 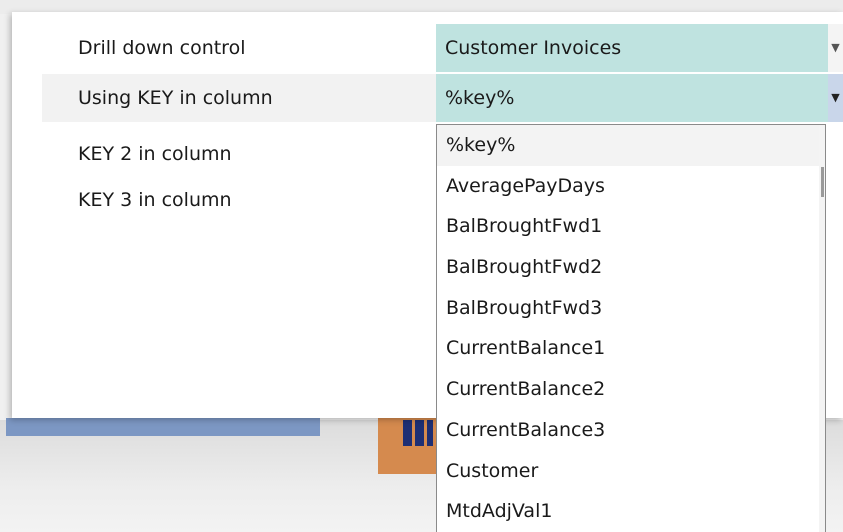 What do you see at coordinates (631, 267) in the screenshot?
I see `dropdown-option: BalBroughtFwd2` at bounding box center [631, 267].